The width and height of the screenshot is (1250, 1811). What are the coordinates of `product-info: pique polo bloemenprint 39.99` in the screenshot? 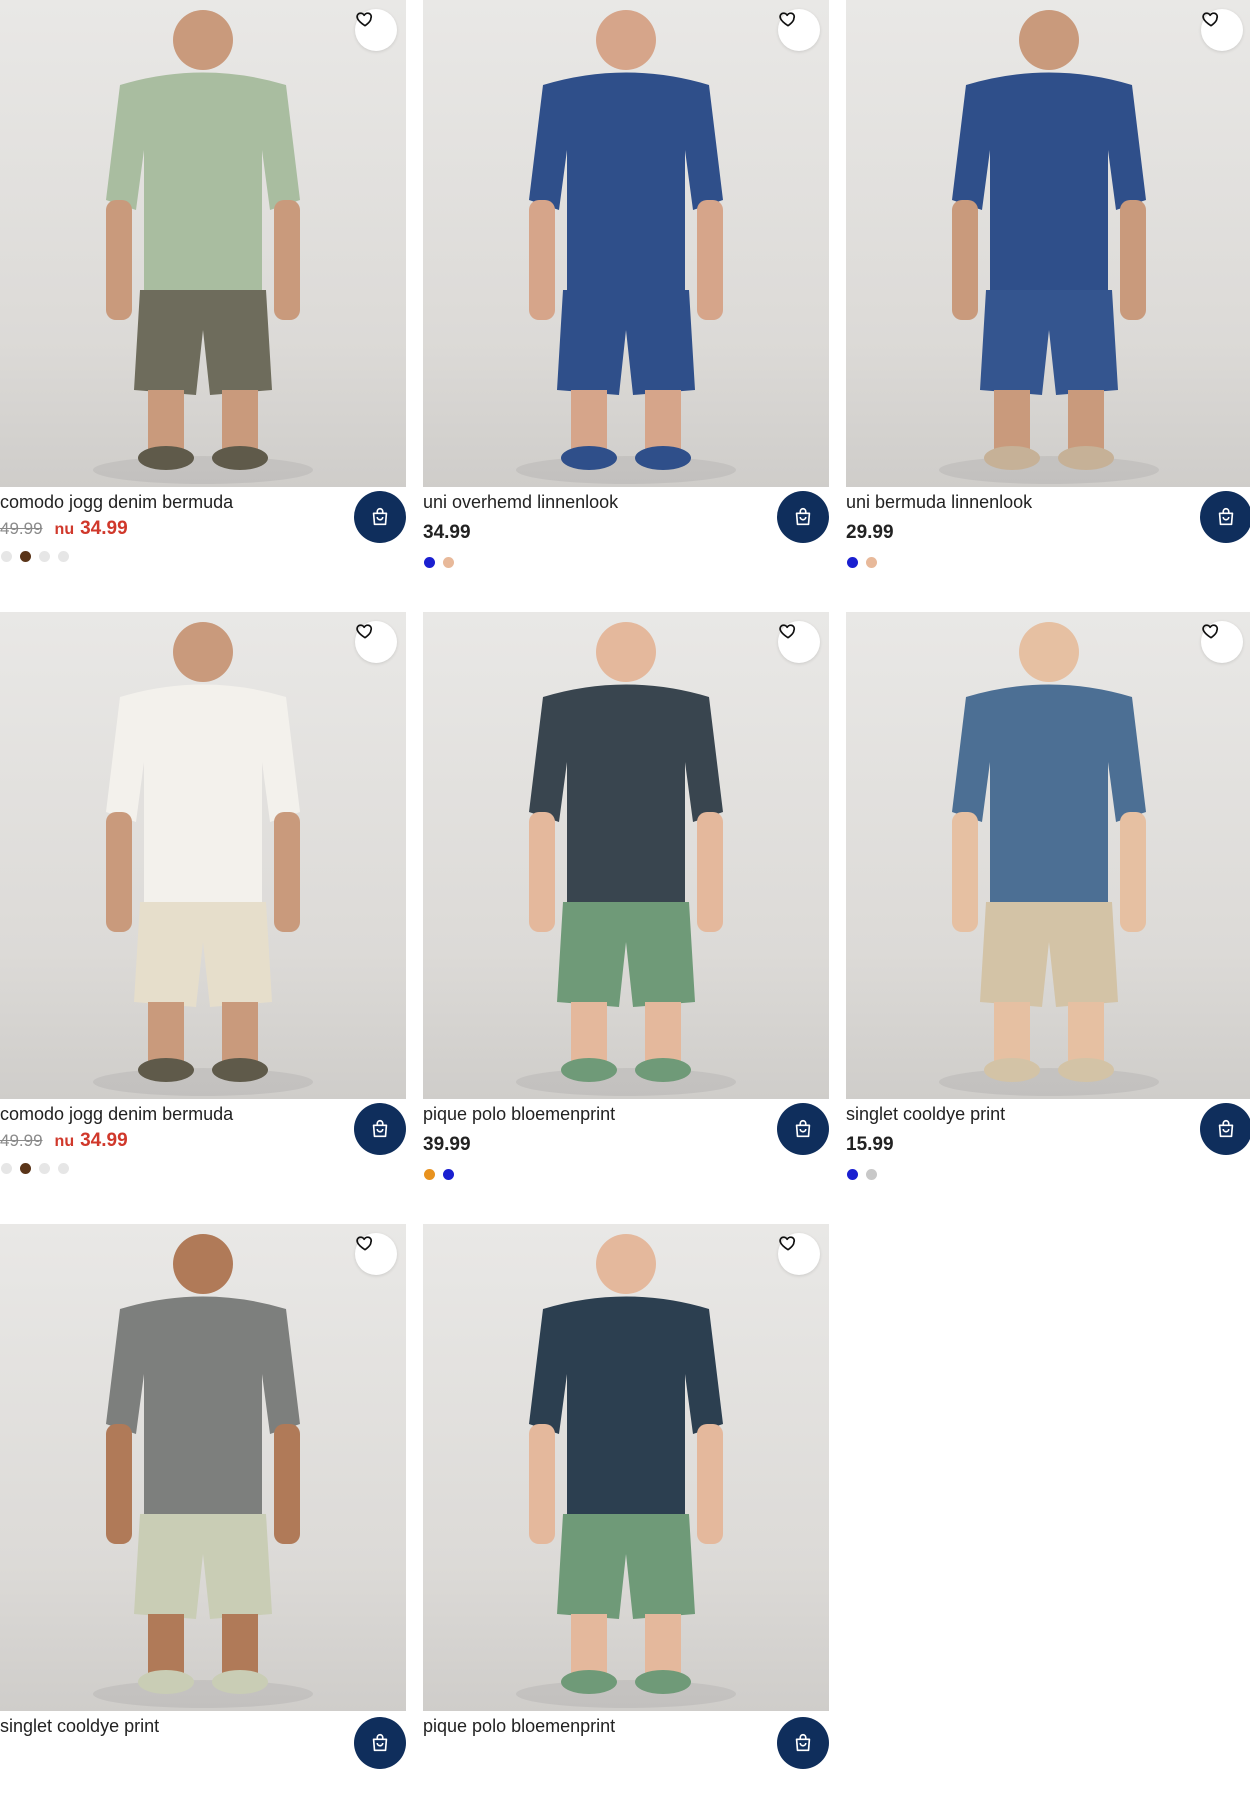 It's located at (626, 1149).